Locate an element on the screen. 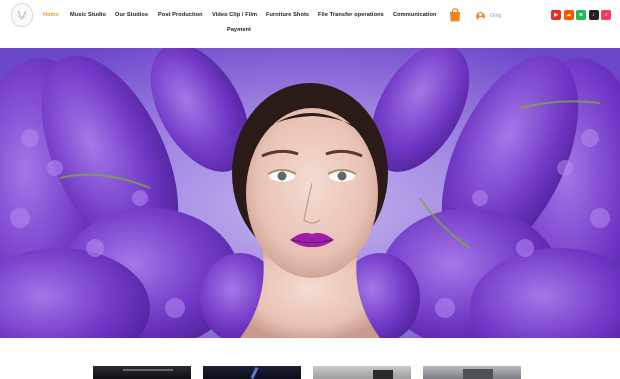 This screenshot has width=620, height=379. apple-music-icon: ♫ is located at coordinates (606, 15).